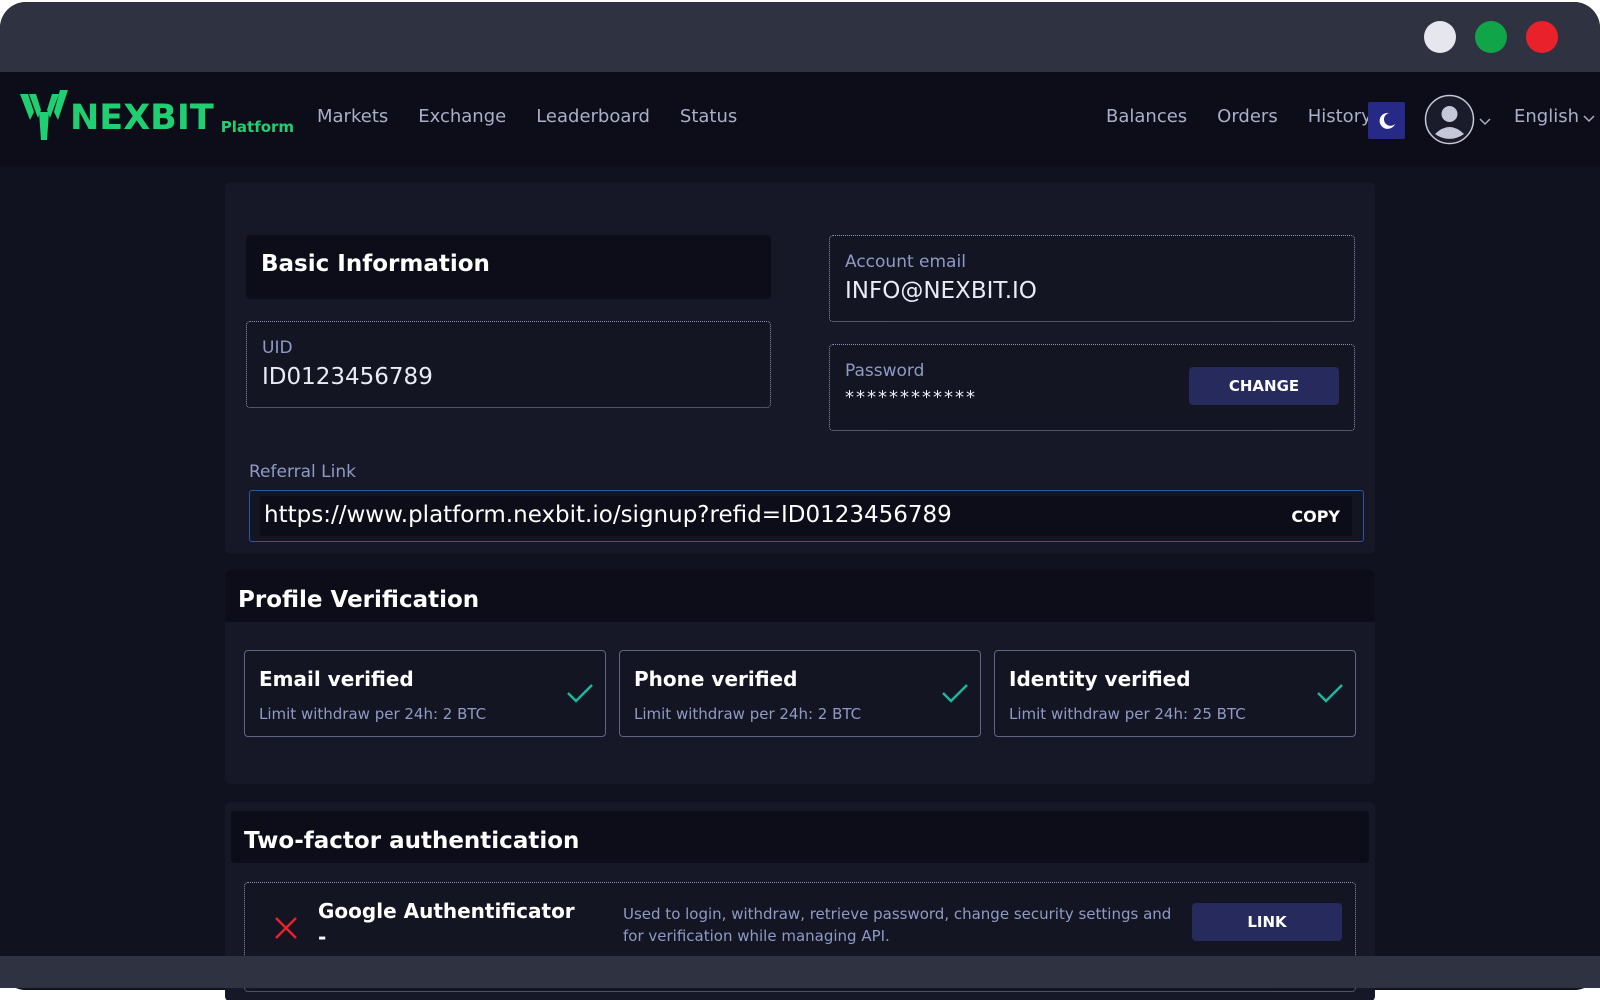 This screenshot has width=1600, height=1000. What do you see at coordinates (800, 972) in the screenshot?
I see `window-bottom-bar` at bounding box center [800, 972].